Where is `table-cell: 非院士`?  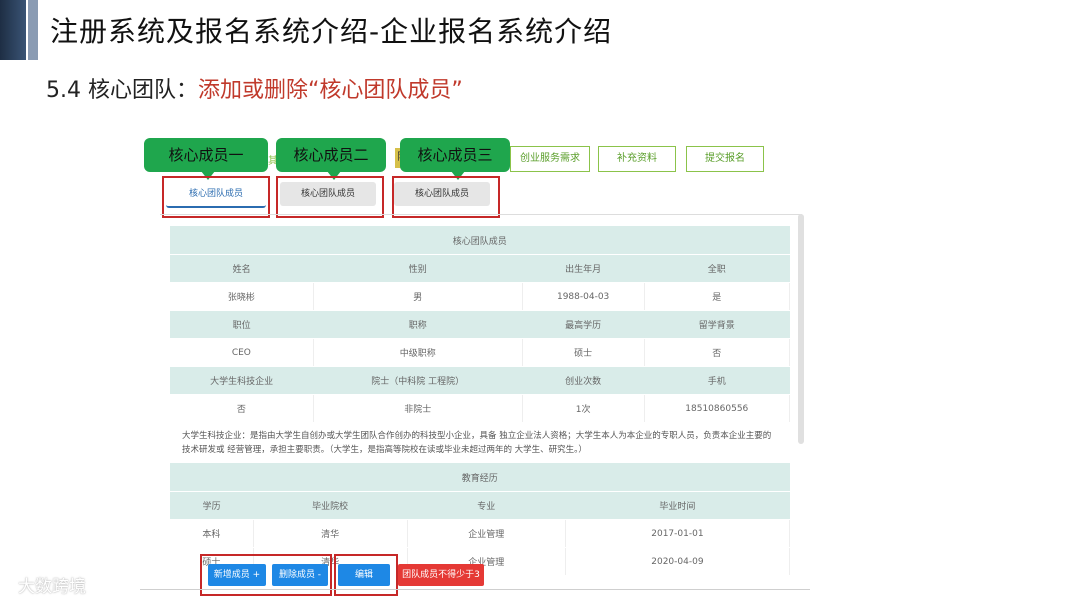 table-cell: 非院士 is located at coordinates (418, 408).